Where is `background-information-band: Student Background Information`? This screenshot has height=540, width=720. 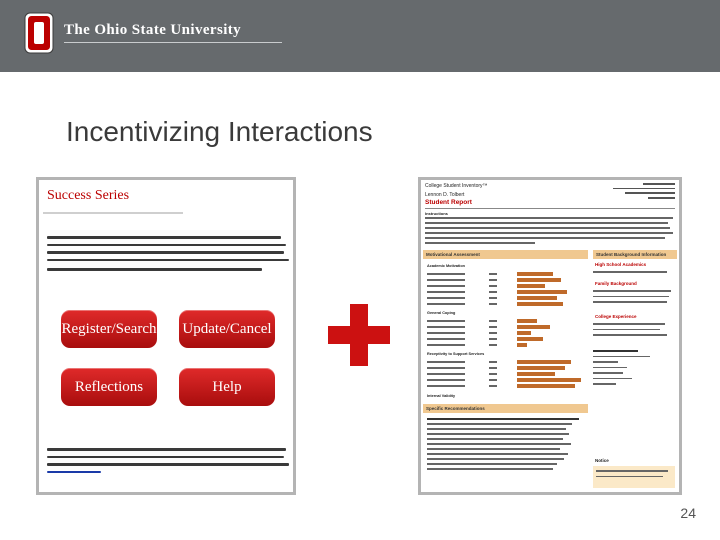
background-information-band: Student Background Information is located at coordinates (635, 254).